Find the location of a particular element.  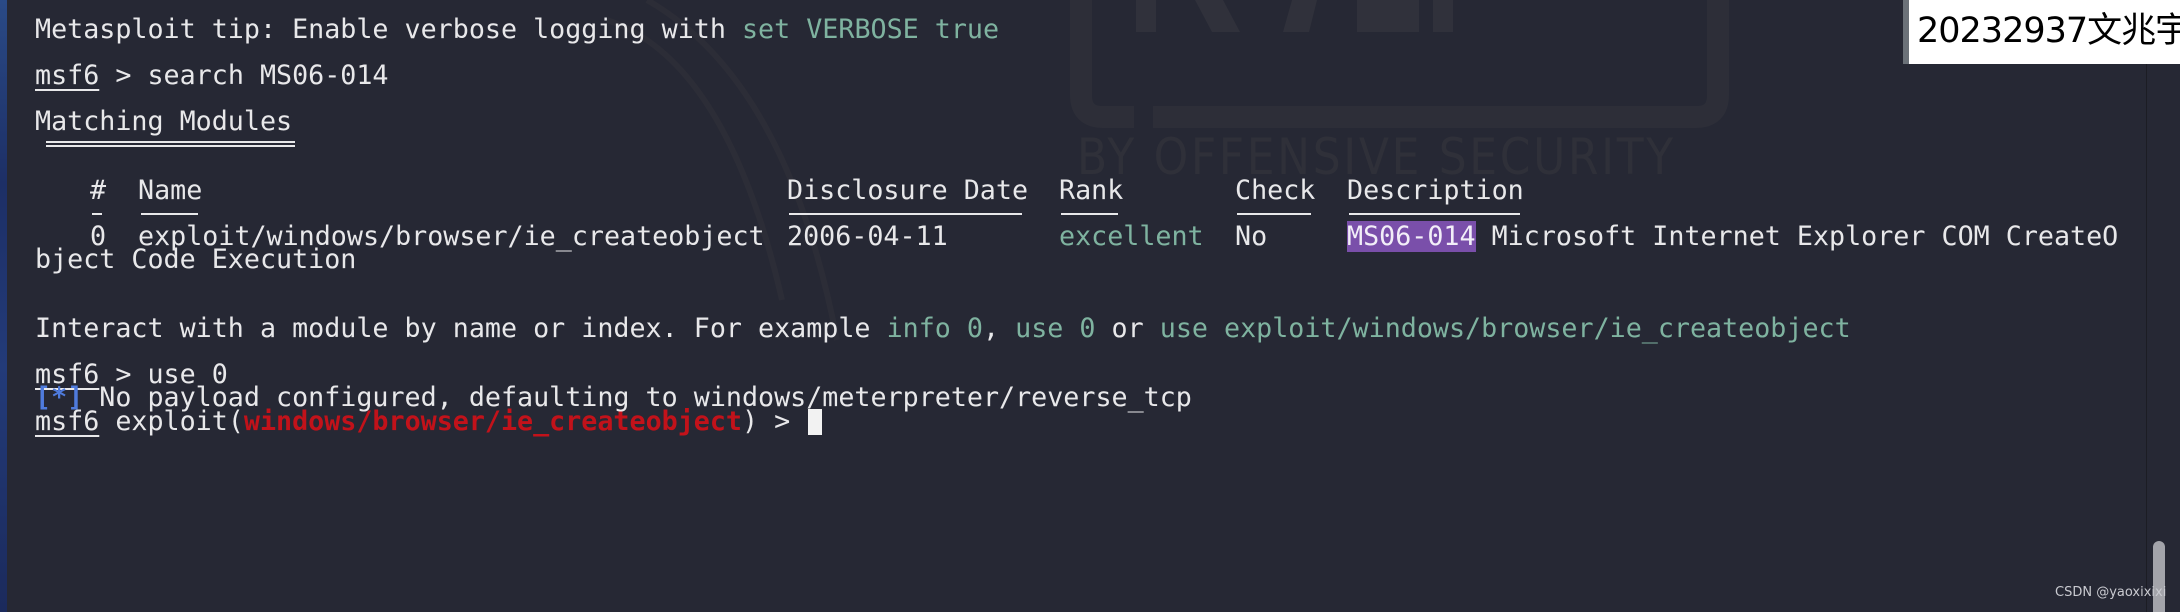

col-header-description: Description is located at coordinates (1435, 190).